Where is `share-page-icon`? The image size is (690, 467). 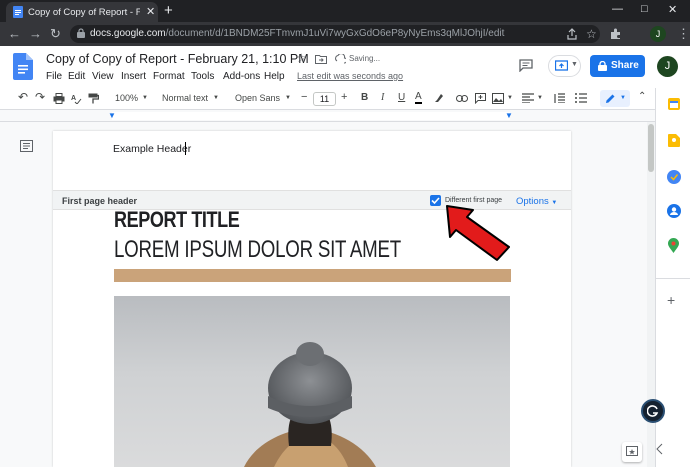 share-page-icon is located at coordinates (572, 34).